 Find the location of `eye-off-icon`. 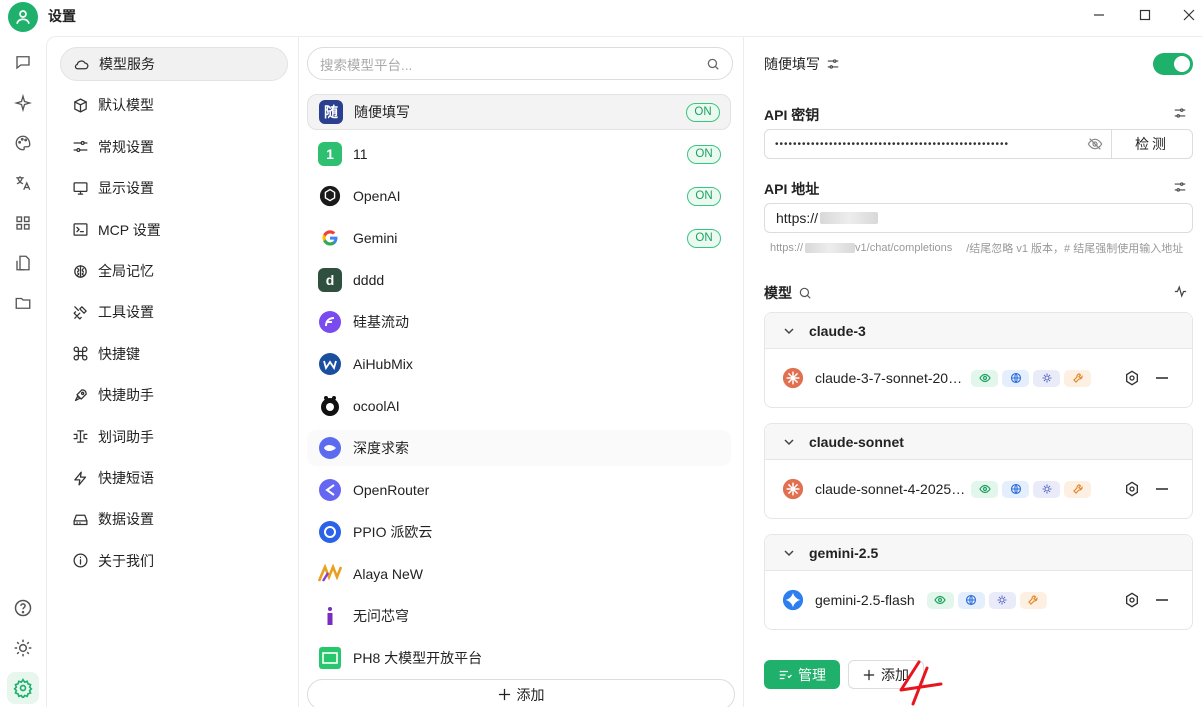

eye-off-icon is located at coordinates (1095, 144).